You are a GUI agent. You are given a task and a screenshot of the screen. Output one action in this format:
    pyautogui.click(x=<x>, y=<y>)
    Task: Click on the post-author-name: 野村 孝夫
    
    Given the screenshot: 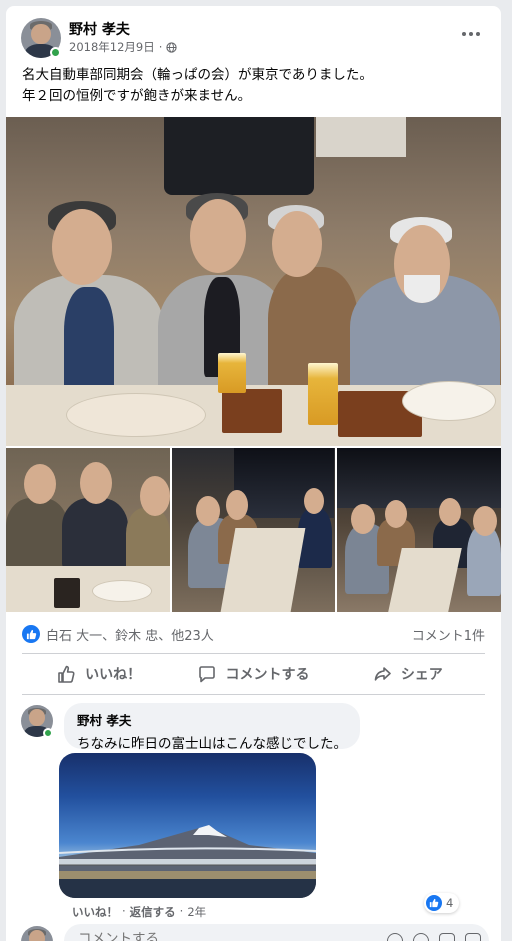 What is the action you would take?
    pyautogui.click(x=99, y=29)
    